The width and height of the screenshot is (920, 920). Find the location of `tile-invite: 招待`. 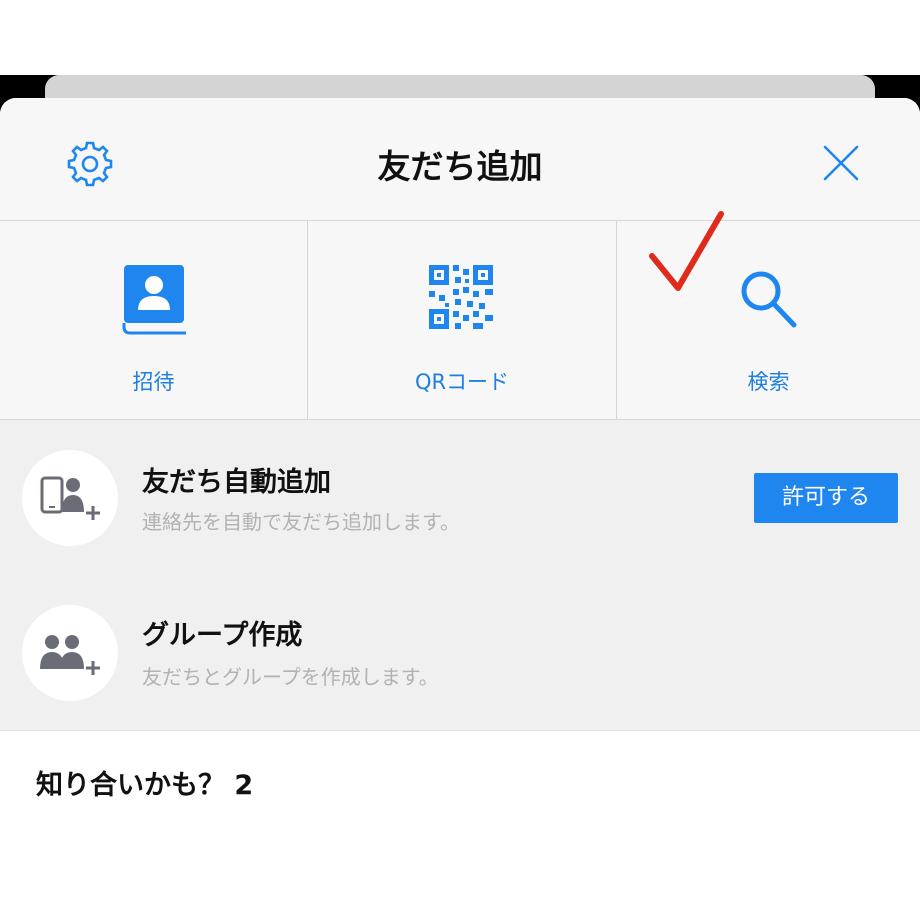

tile-invite: 招待 is located at coordinates (153, 320).